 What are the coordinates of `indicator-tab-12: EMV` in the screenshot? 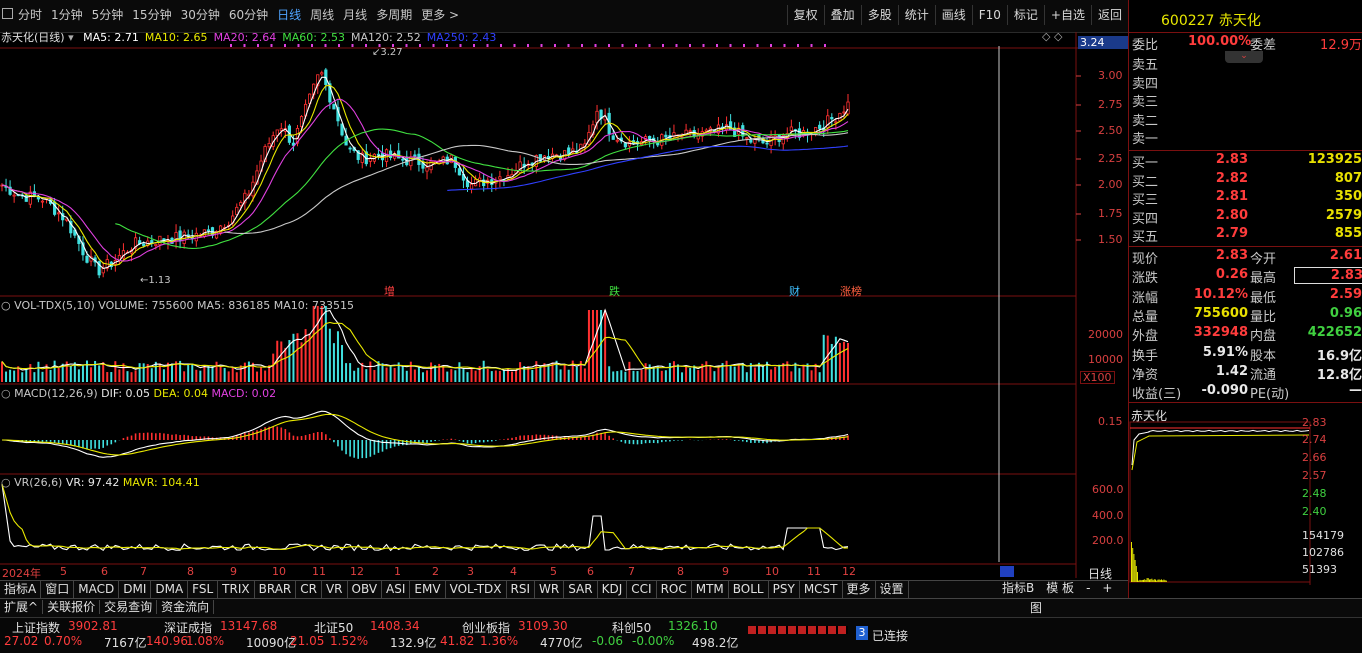 It's located at (428, 589).